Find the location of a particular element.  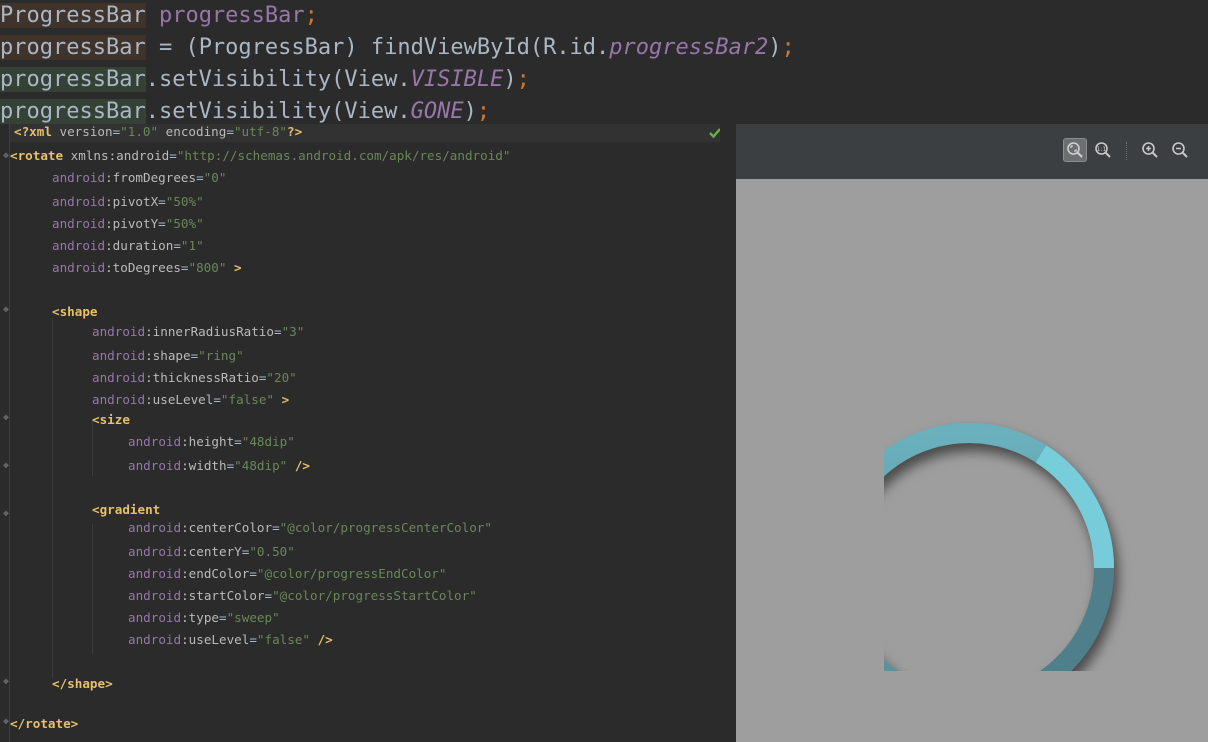

zoom-in-button is located at coordinates (1150, 150).